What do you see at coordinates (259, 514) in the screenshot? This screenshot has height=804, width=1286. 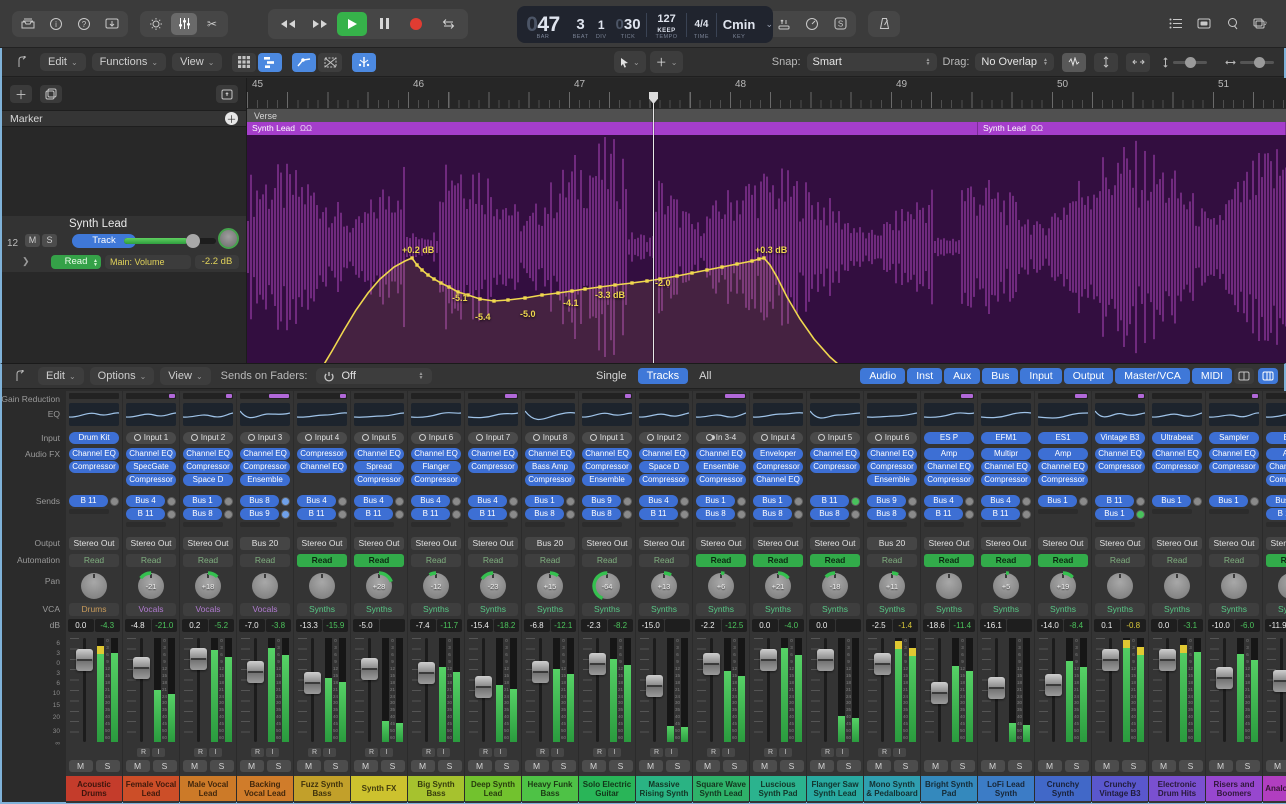 I see `send-bus-label: Bus 9` at bounding box center [259, 514].